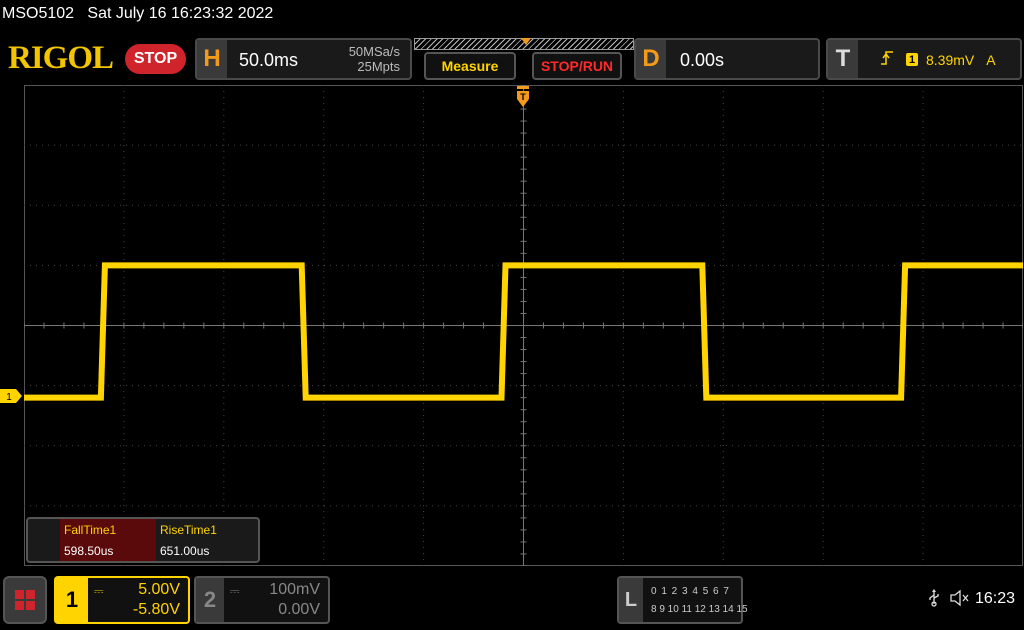 This screenshot has height=630, width=1024. I want to click on channel2-label: 2, so click(210, 600).